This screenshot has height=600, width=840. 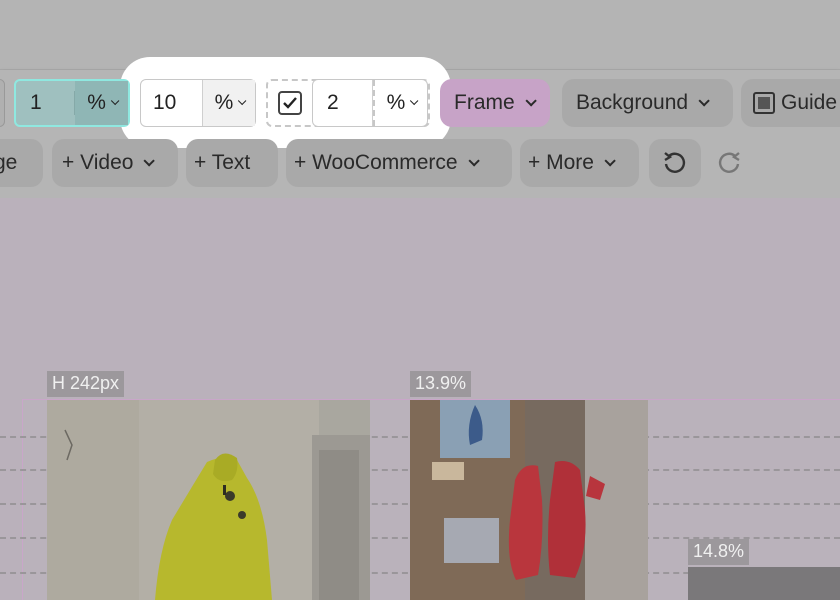 I want to click on add-image-label: ge, so click(x=9, y=162).